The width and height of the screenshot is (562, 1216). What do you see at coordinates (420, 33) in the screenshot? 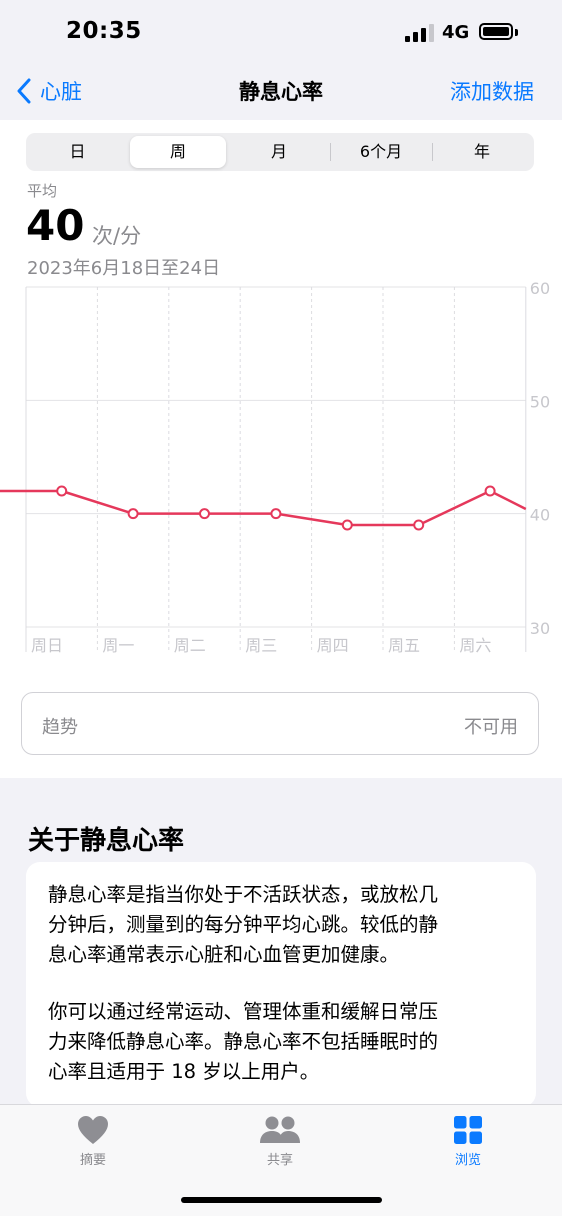
I see `cellular-signal-icon` at bounding box center [420, 33].